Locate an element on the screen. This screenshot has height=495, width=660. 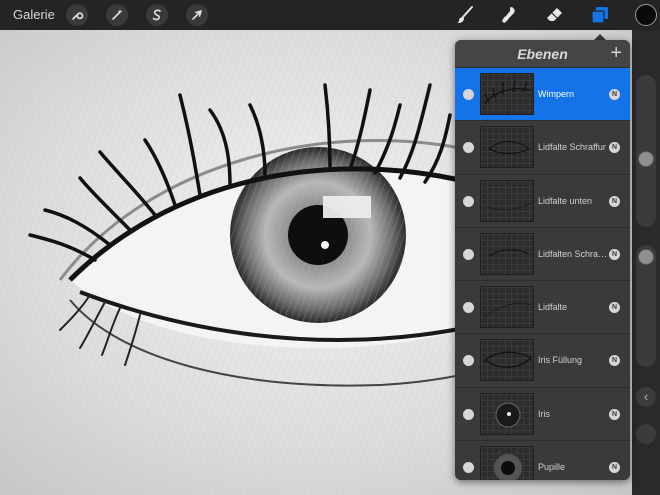
brush-size-knob is located at coordinates (646, 159).